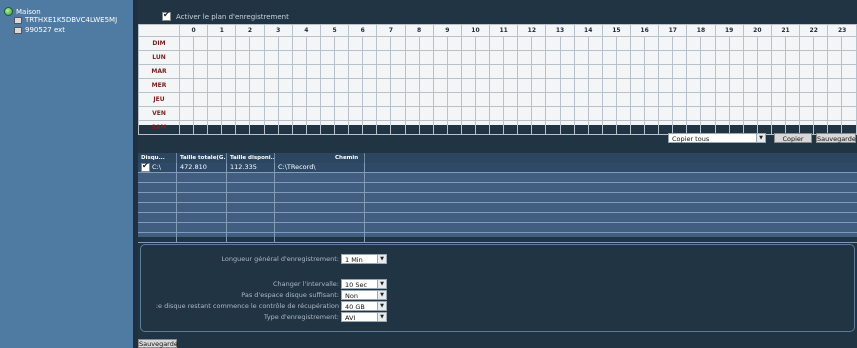  What do you see at coordinates (145, 167) in the screenshot?
I see `disk-checkbox` at bounding box center [145, 167].